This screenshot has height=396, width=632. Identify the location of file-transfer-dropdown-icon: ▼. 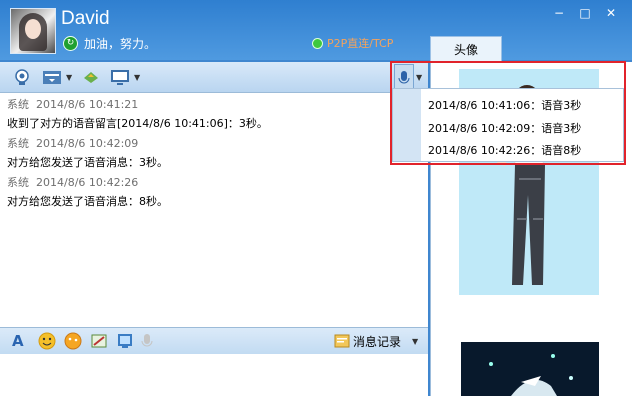
(69, 77).